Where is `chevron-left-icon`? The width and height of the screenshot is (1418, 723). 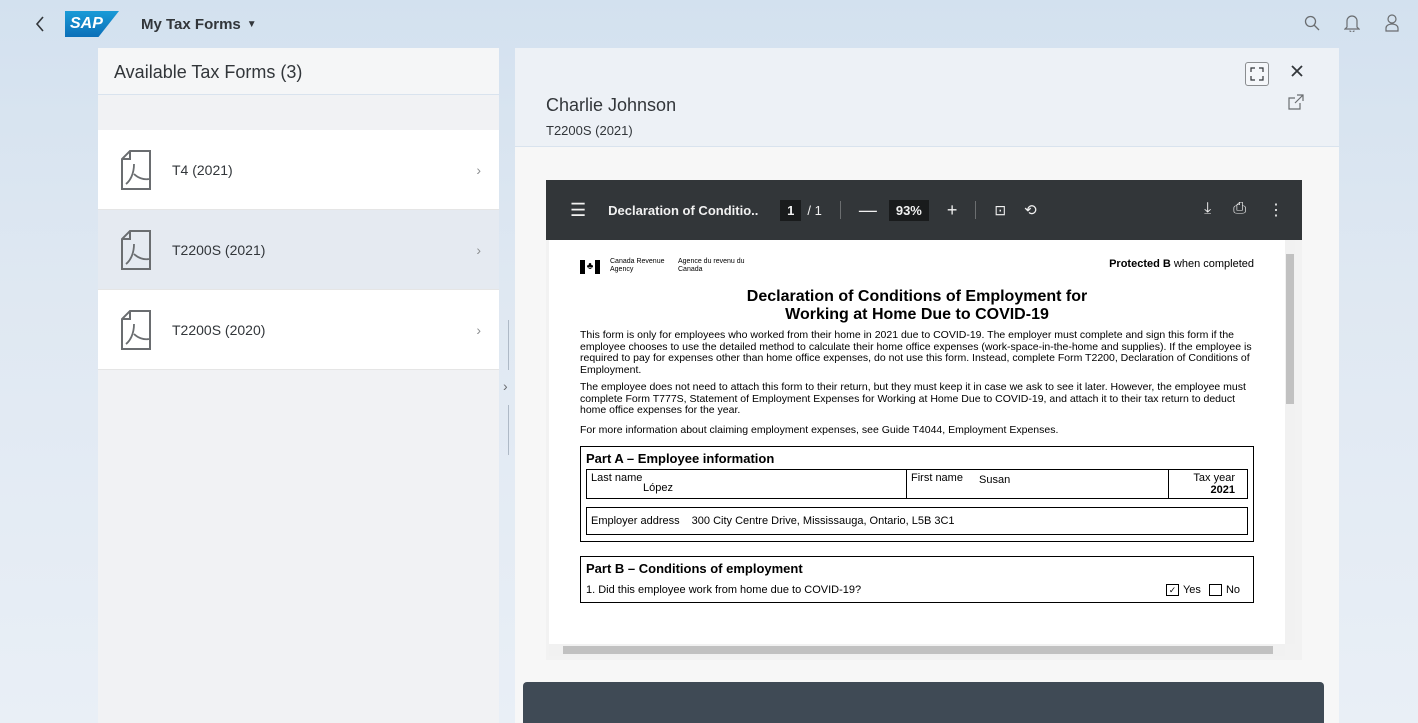 chevron-left-icon is located at coordinates (39, 24).